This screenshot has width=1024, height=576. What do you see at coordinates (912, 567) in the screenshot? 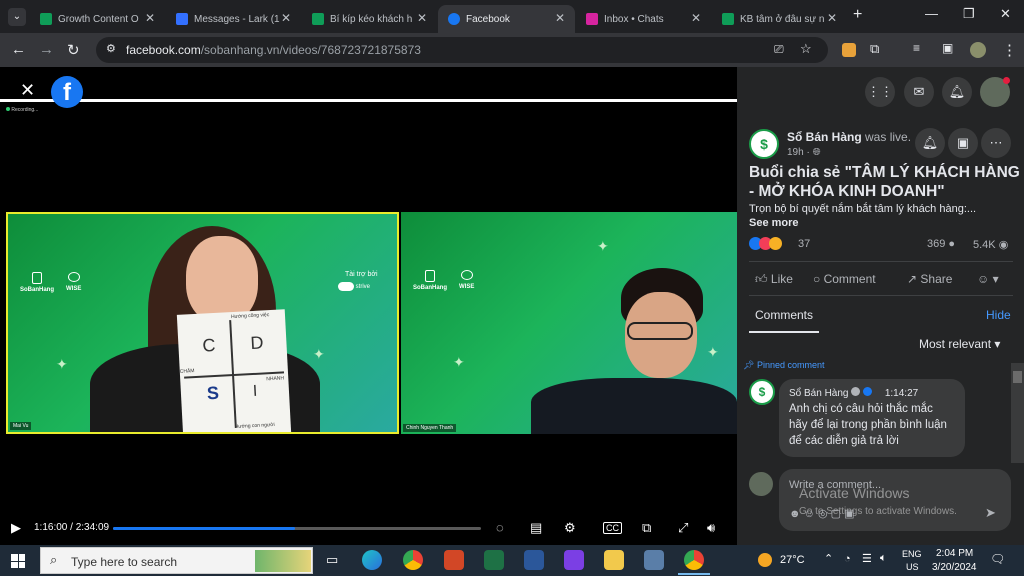
I see `input-lang-secondary: US` at bounding box center [912, 567].